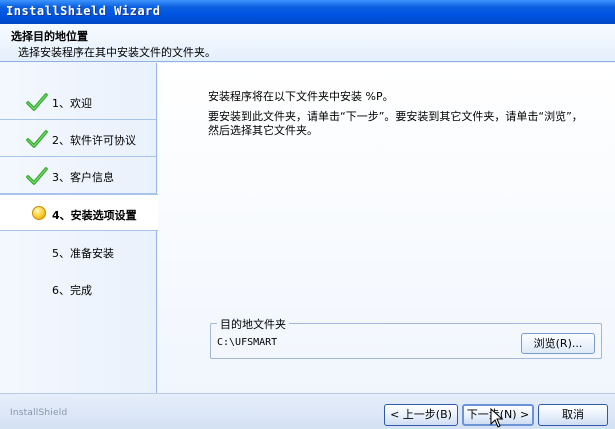  I want to click on step-install-options: 4、安装选项设置, so click(79, 212).